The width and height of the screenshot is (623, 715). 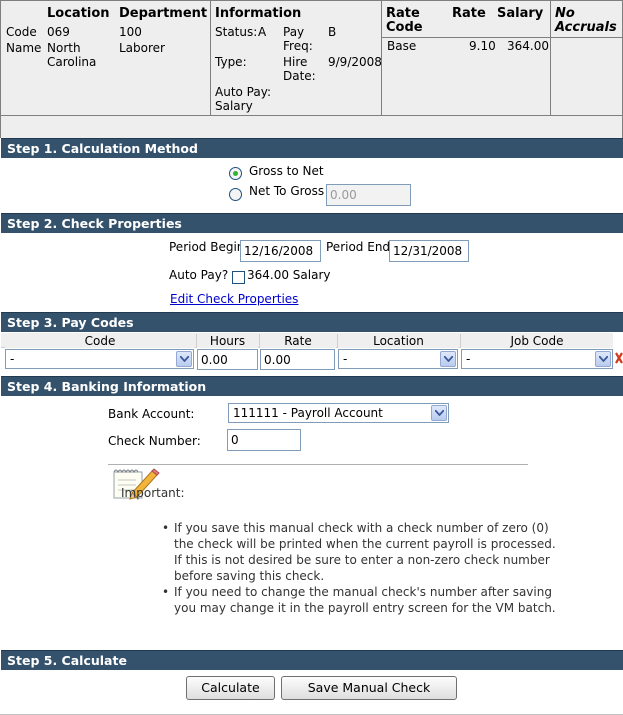 What do you see at coordinates (403, 13) in the screenshot?
I see `rate-code-header: Rate` at bounding box center [403, 13].